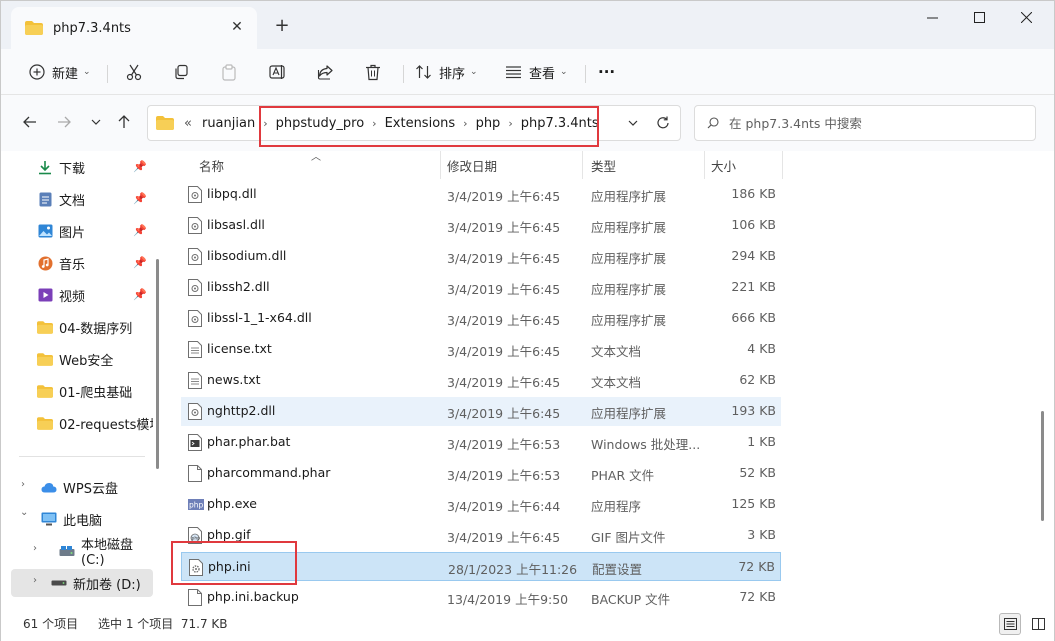 Image resolution: width=1055 pixels, height=641 pixels. What do you see at coordinates (869, 123) in the screenshot?
I see `search-input` at bounding box center [869, 123].